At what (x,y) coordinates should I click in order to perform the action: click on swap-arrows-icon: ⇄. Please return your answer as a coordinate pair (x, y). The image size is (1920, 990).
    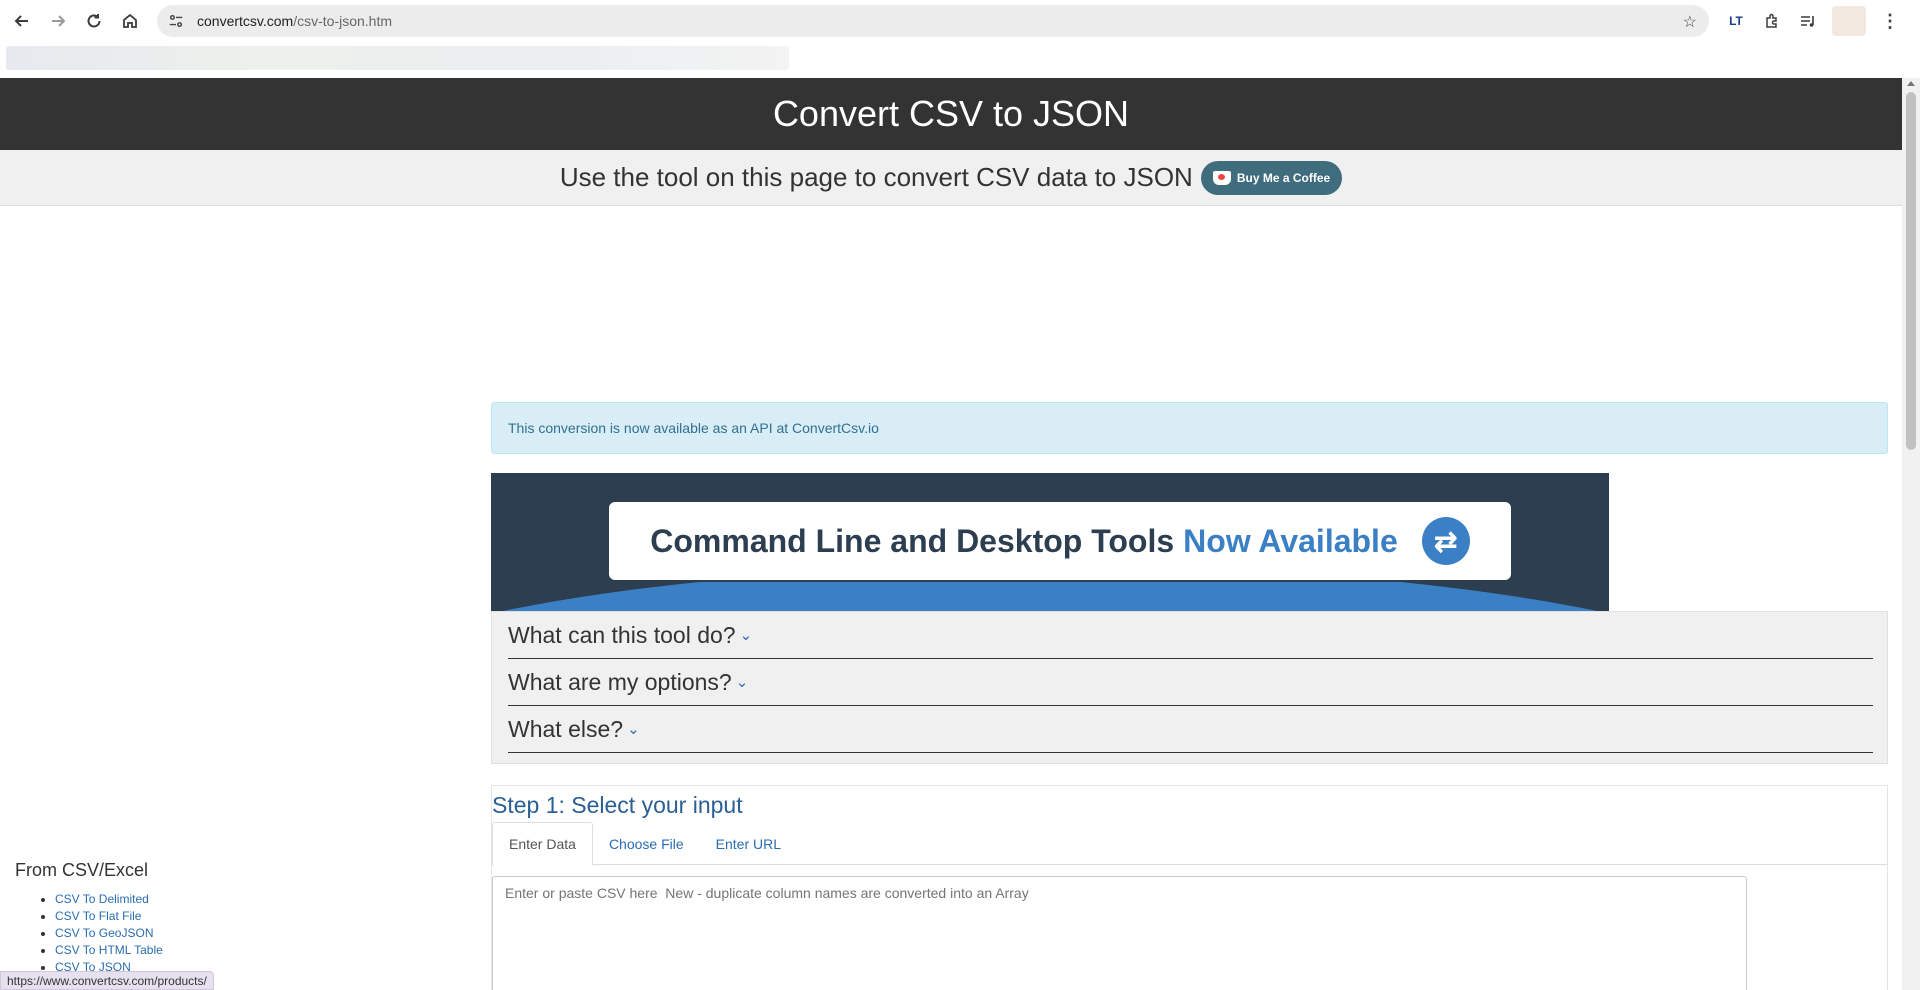
    Looking at the image, I should click on (1445, 541).